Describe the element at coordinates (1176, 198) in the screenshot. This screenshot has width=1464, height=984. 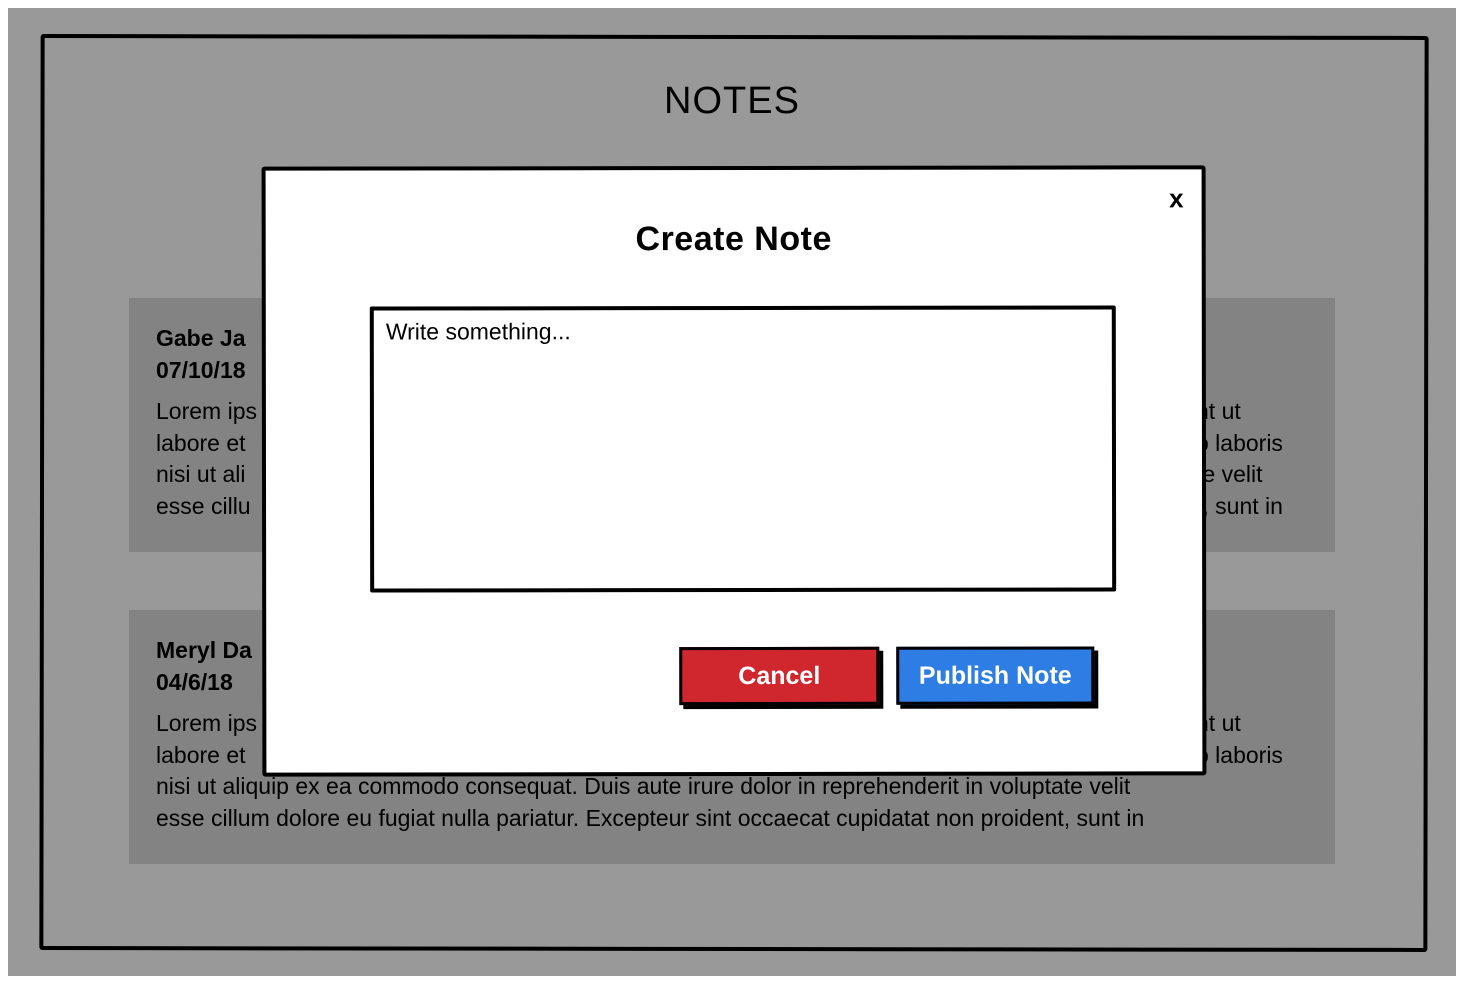
I see `close-button: x` at that location.